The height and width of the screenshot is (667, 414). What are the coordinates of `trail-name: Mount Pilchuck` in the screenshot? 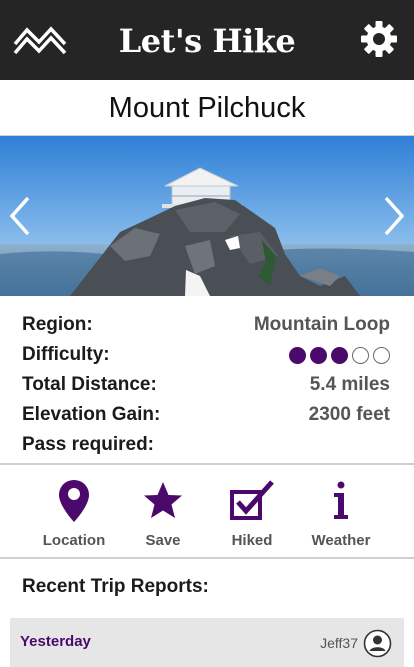 It's located at (207, 108).